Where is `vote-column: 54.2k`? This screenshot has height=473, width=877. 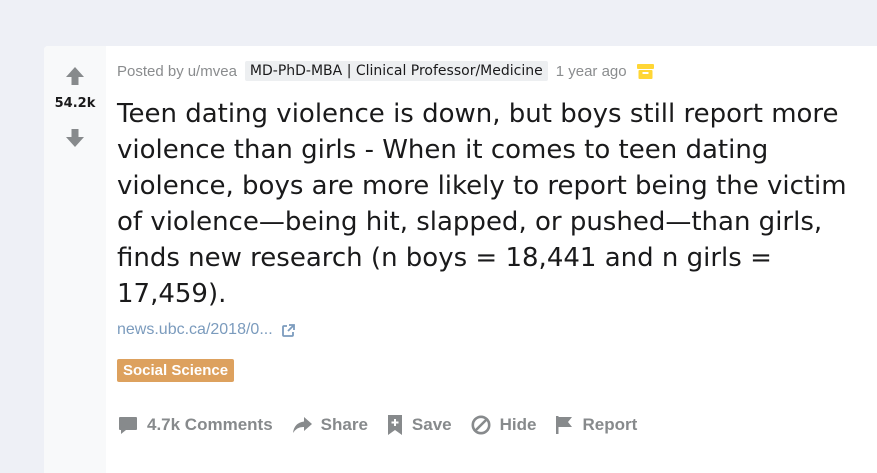 vote-column: 54.2k is located at coordinates (75, 259).